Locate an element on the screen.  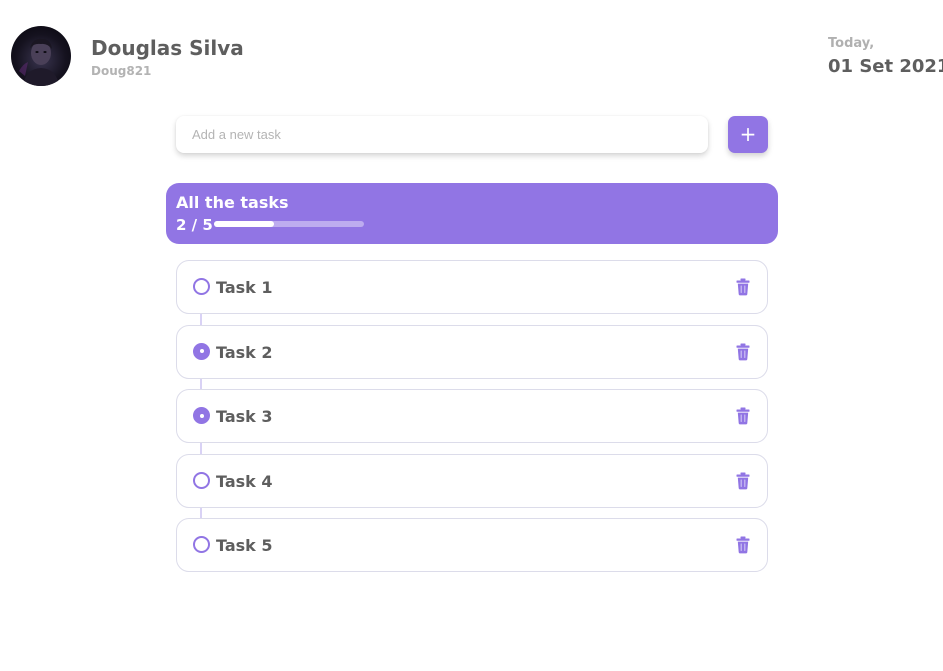
date-label: Today, is located at coordinates (851, 43).